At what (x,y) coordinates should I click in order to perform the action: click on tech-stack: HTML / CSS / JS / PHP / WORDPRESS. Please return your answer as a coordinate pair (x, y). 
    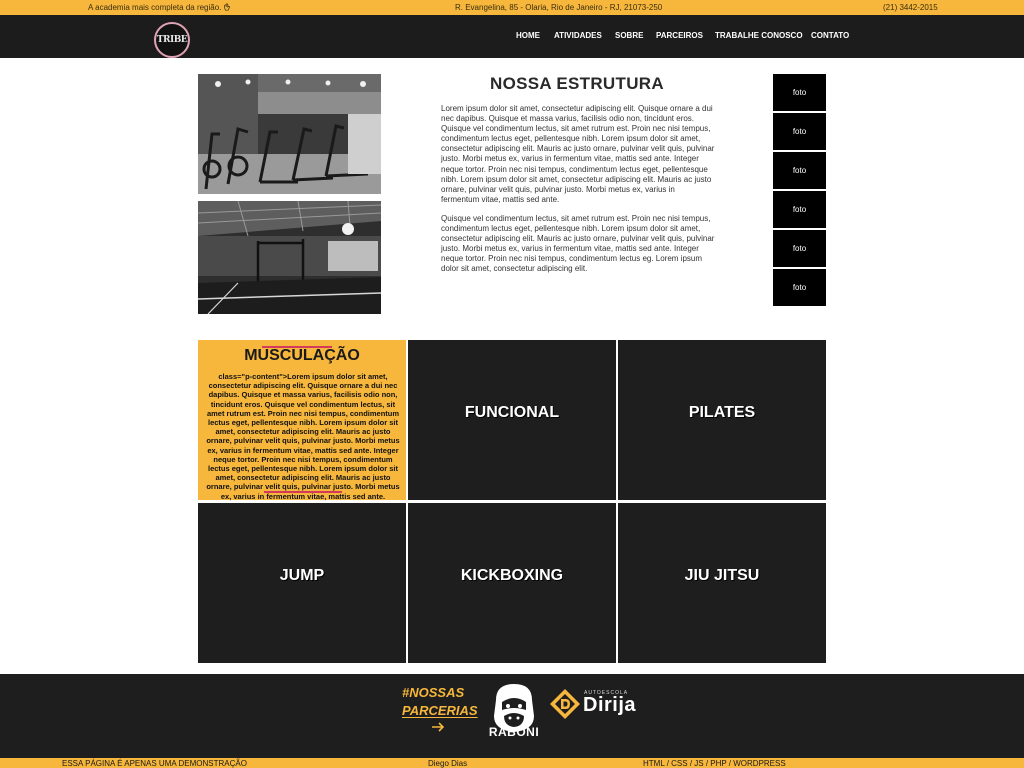
    Looking at the image, I should click on (714, 763).